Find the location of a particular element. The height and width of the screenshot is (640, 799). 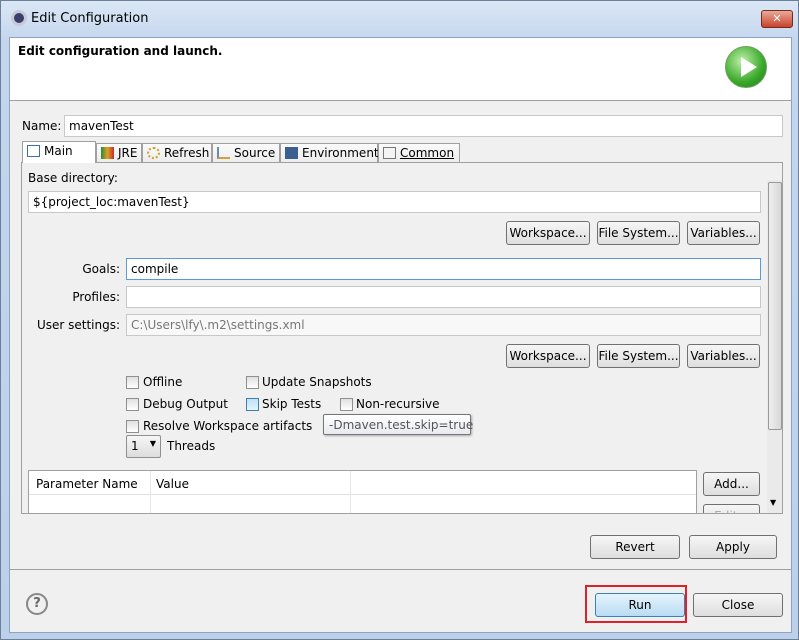

header-message: Edit configuration and launch. is located at coordinates (120, 51).